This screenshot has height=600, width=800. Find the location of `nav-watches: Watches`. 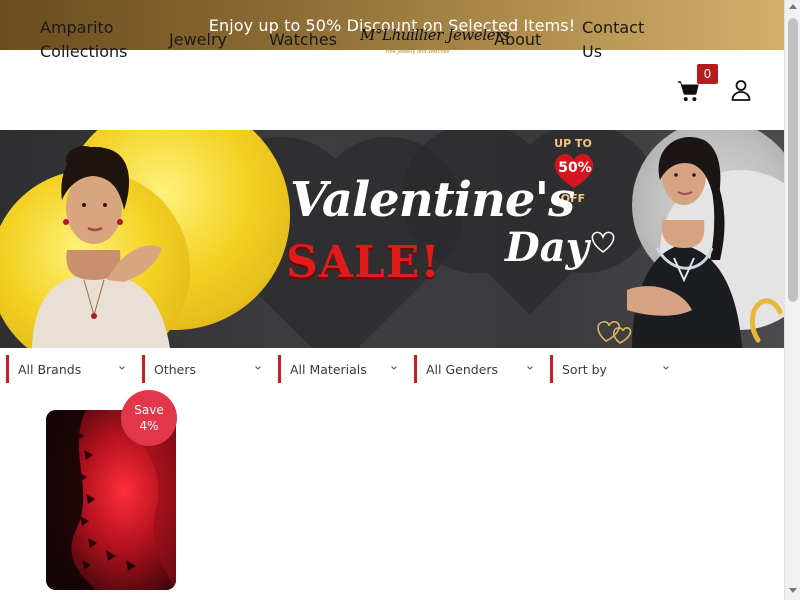

nav-watches: Watches is located at coordinates (303, 40).